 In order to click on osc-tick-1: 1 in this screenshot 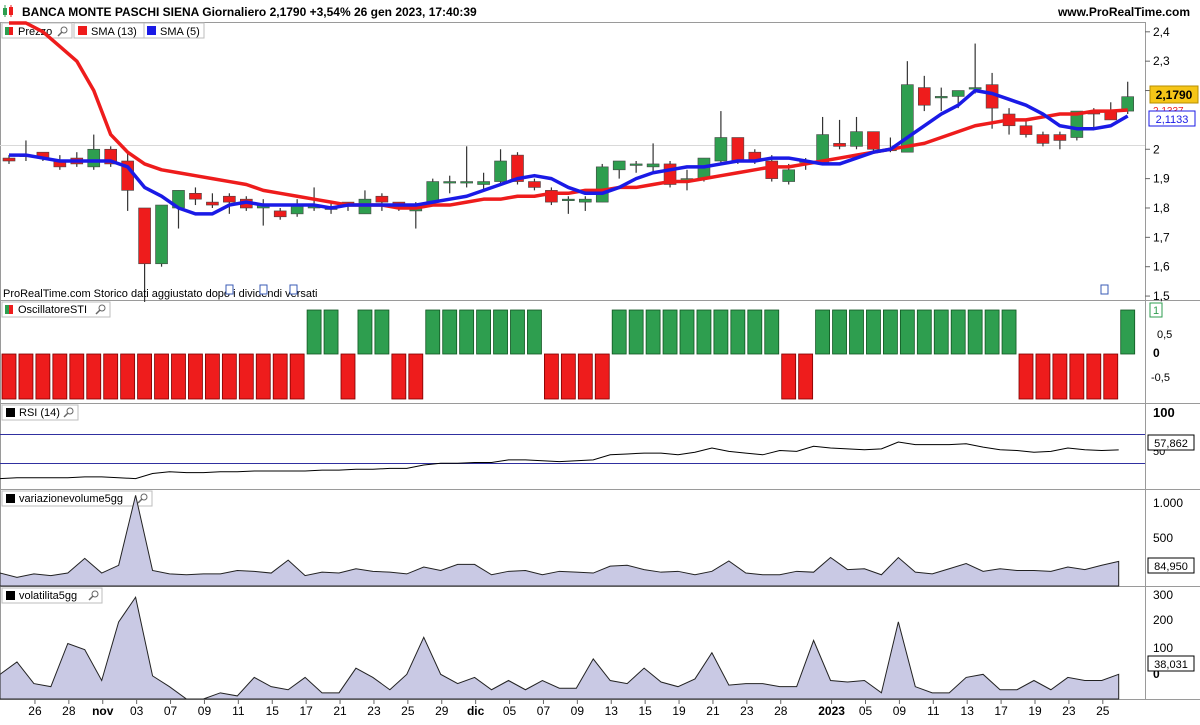, I will do `click(1156, 311)`.